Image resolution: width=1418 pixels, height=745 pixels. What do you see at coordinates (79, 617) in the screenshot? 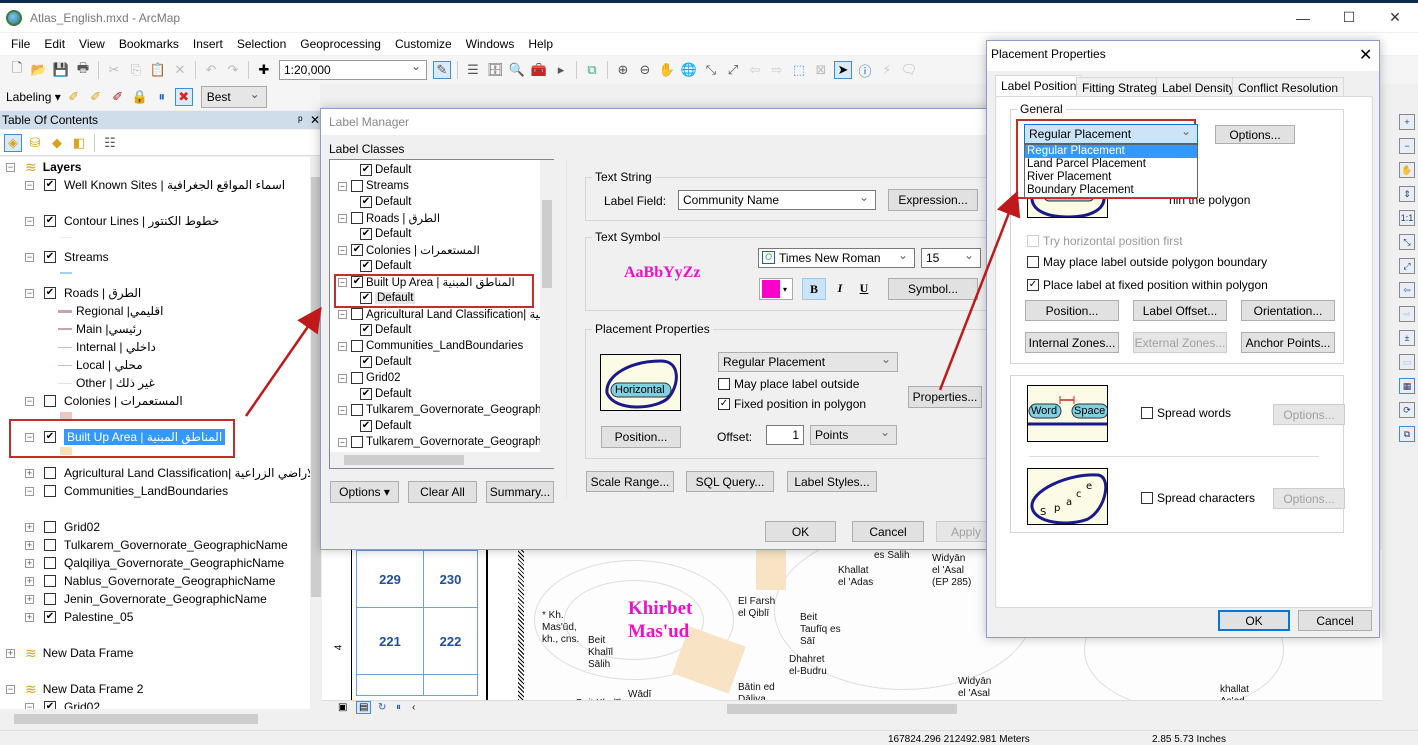
I see `toc-layer: + ✔ Palestine_05` at bounding box center [79, 617].